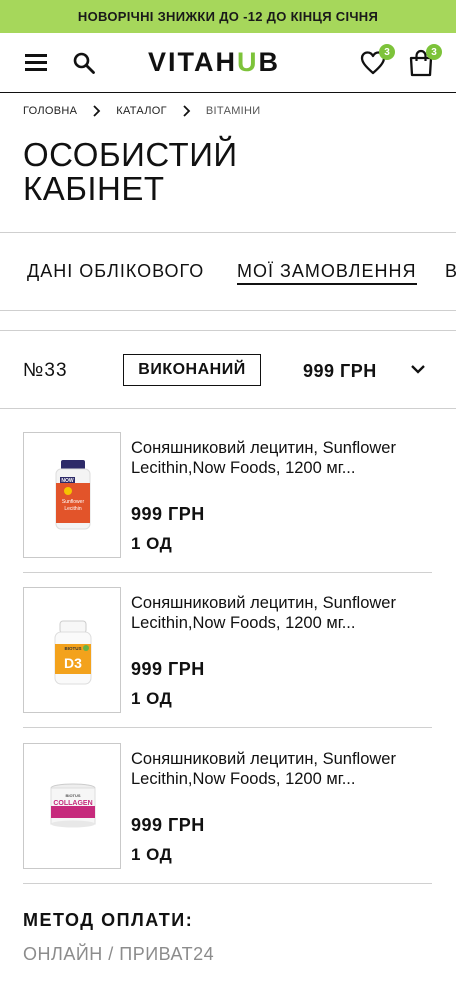  Describe the element at coordinates (72, 795) in the screenshot. I see `collagen-brand-text: BIOTUS` at that location.